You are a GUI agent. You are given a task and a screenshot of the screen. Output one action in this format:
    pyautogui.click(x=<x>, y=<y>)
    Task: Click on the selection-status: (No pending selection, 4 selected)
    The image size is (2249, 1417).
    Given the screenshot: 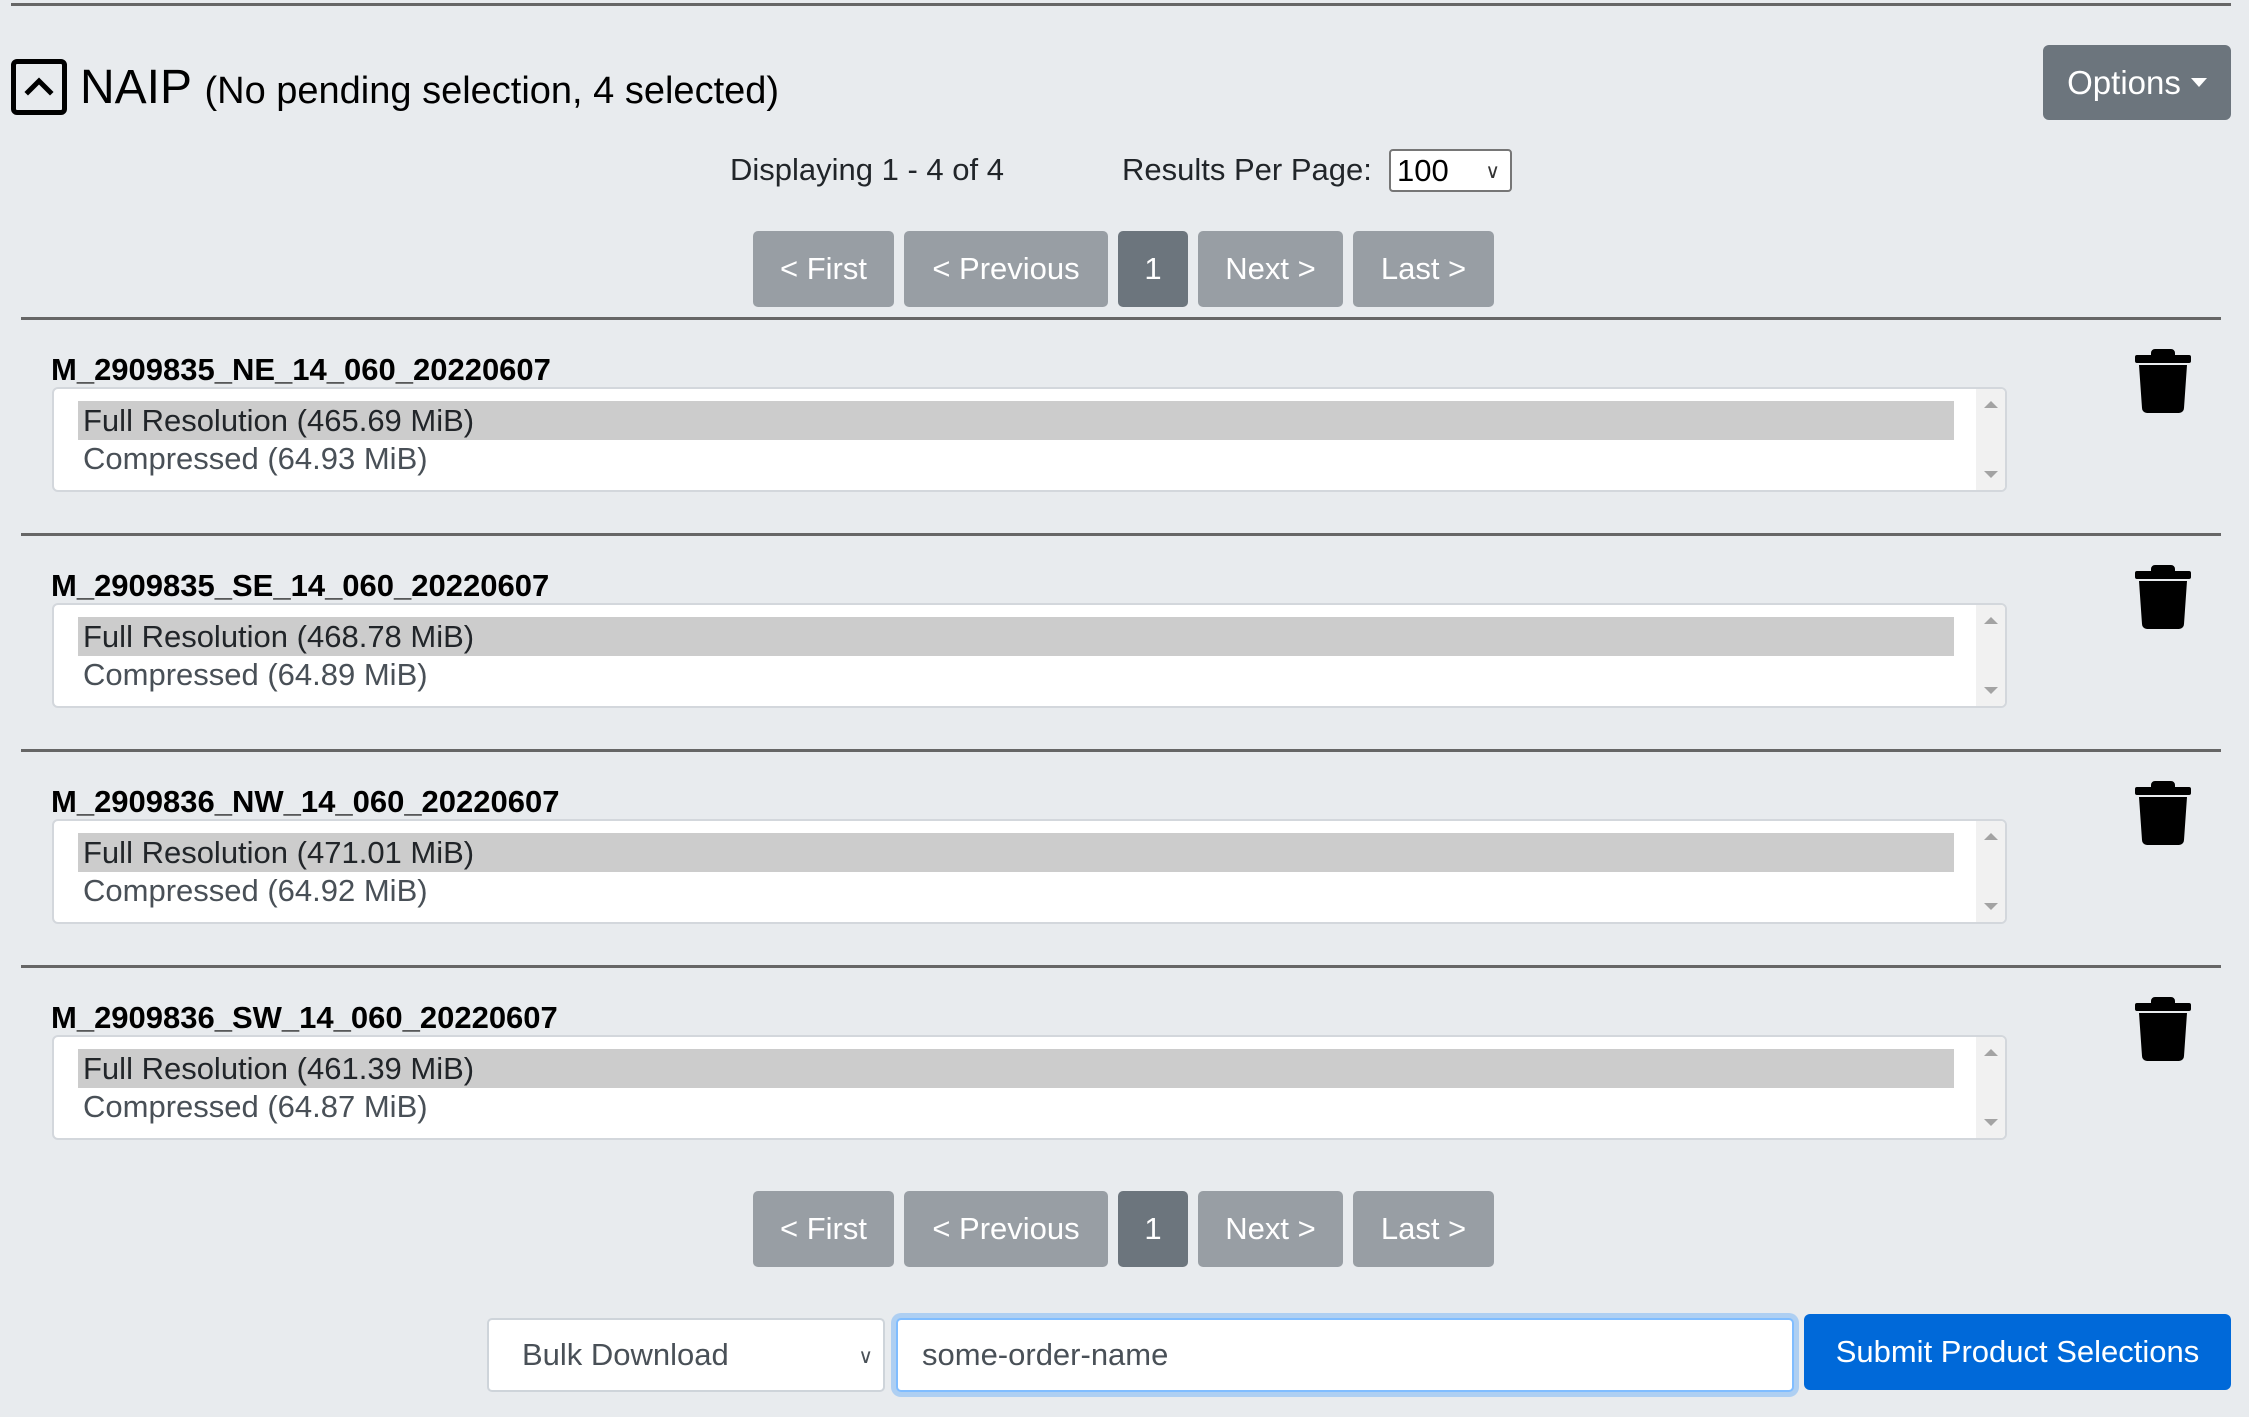 What is the action you would take?
    pyautogui.click(x=492, y=91)
    